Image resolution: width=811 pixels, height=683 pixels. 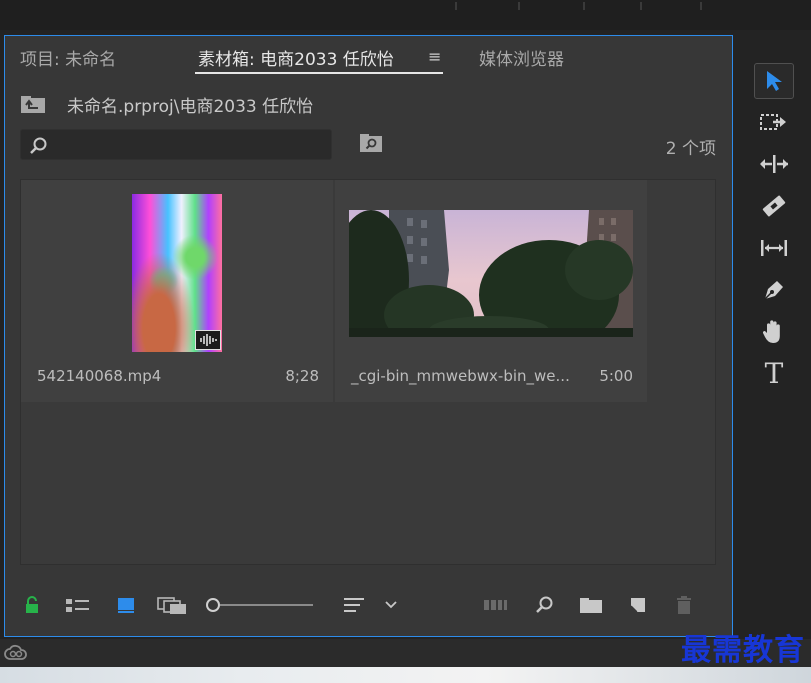 What do you see at coordinates (434, 56) in the screenshot?
I see `panel-menu-icon: ≡` at bounding box center [434, 56].